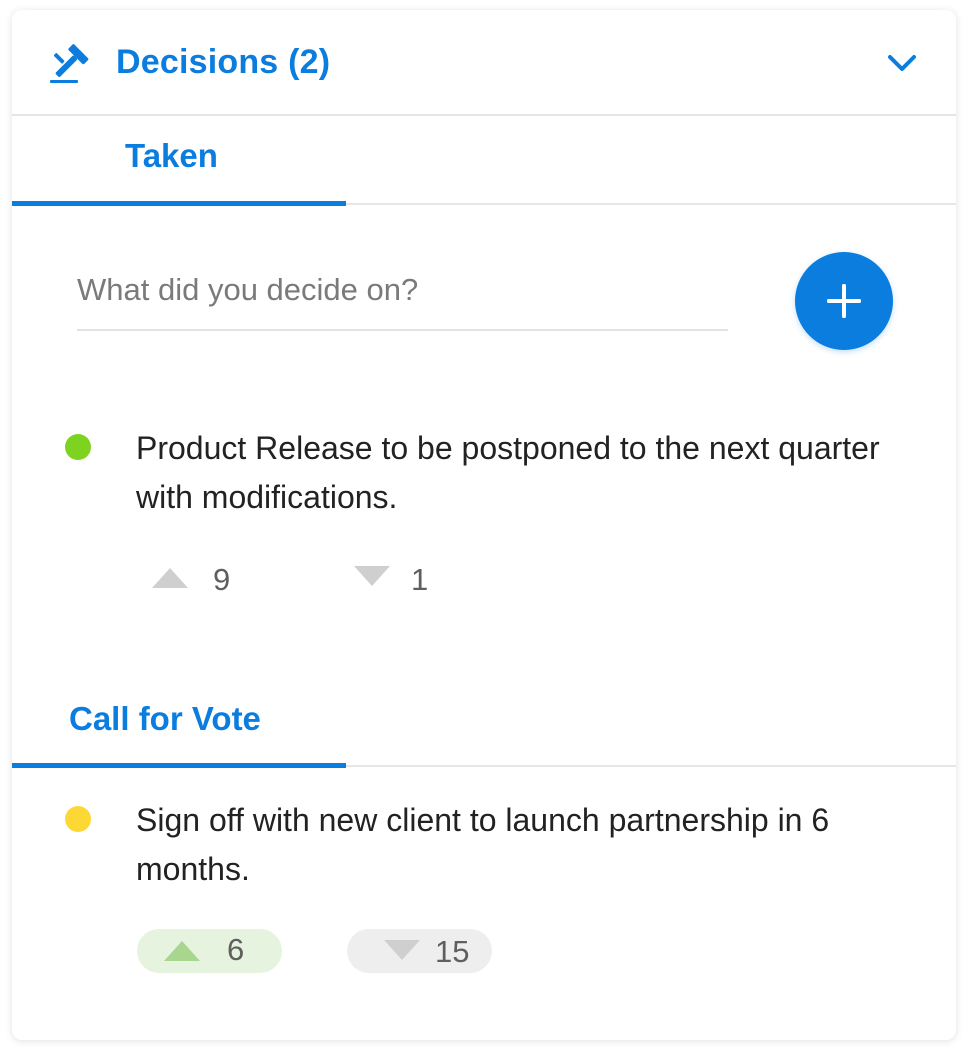  What do you see at coordinates (222, 579) in the screenshot?
I see `upvote-count: 9` at bounding box center [222, 579].